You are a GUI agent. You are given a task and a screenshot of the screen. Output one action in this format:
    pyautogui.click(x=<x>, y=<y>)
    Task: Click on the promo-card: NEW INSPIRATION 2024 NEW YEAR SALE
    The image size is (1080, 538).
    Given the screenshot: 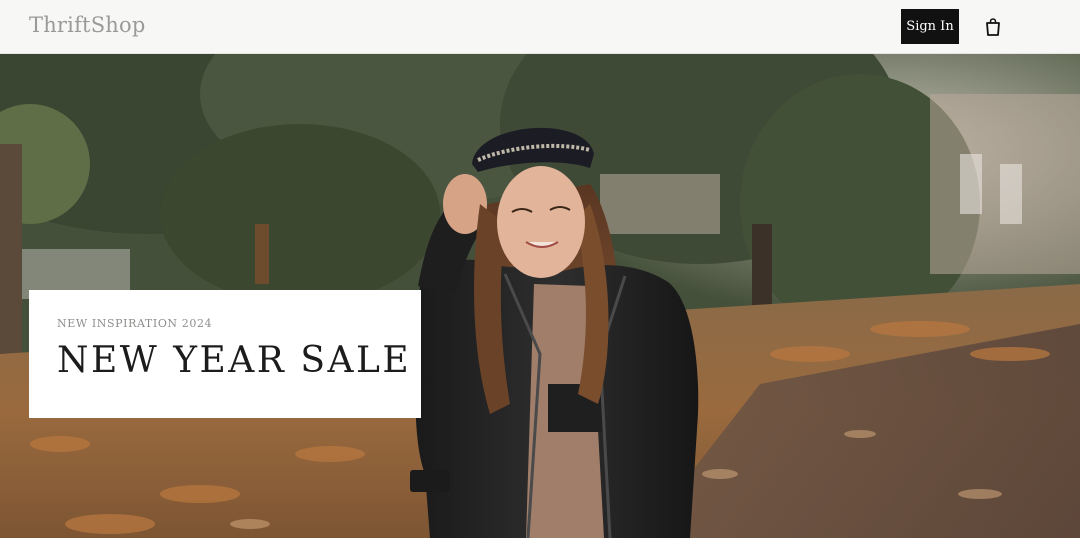 What is the action you would take?
    pyautogui.click(x=225, y=354)
    